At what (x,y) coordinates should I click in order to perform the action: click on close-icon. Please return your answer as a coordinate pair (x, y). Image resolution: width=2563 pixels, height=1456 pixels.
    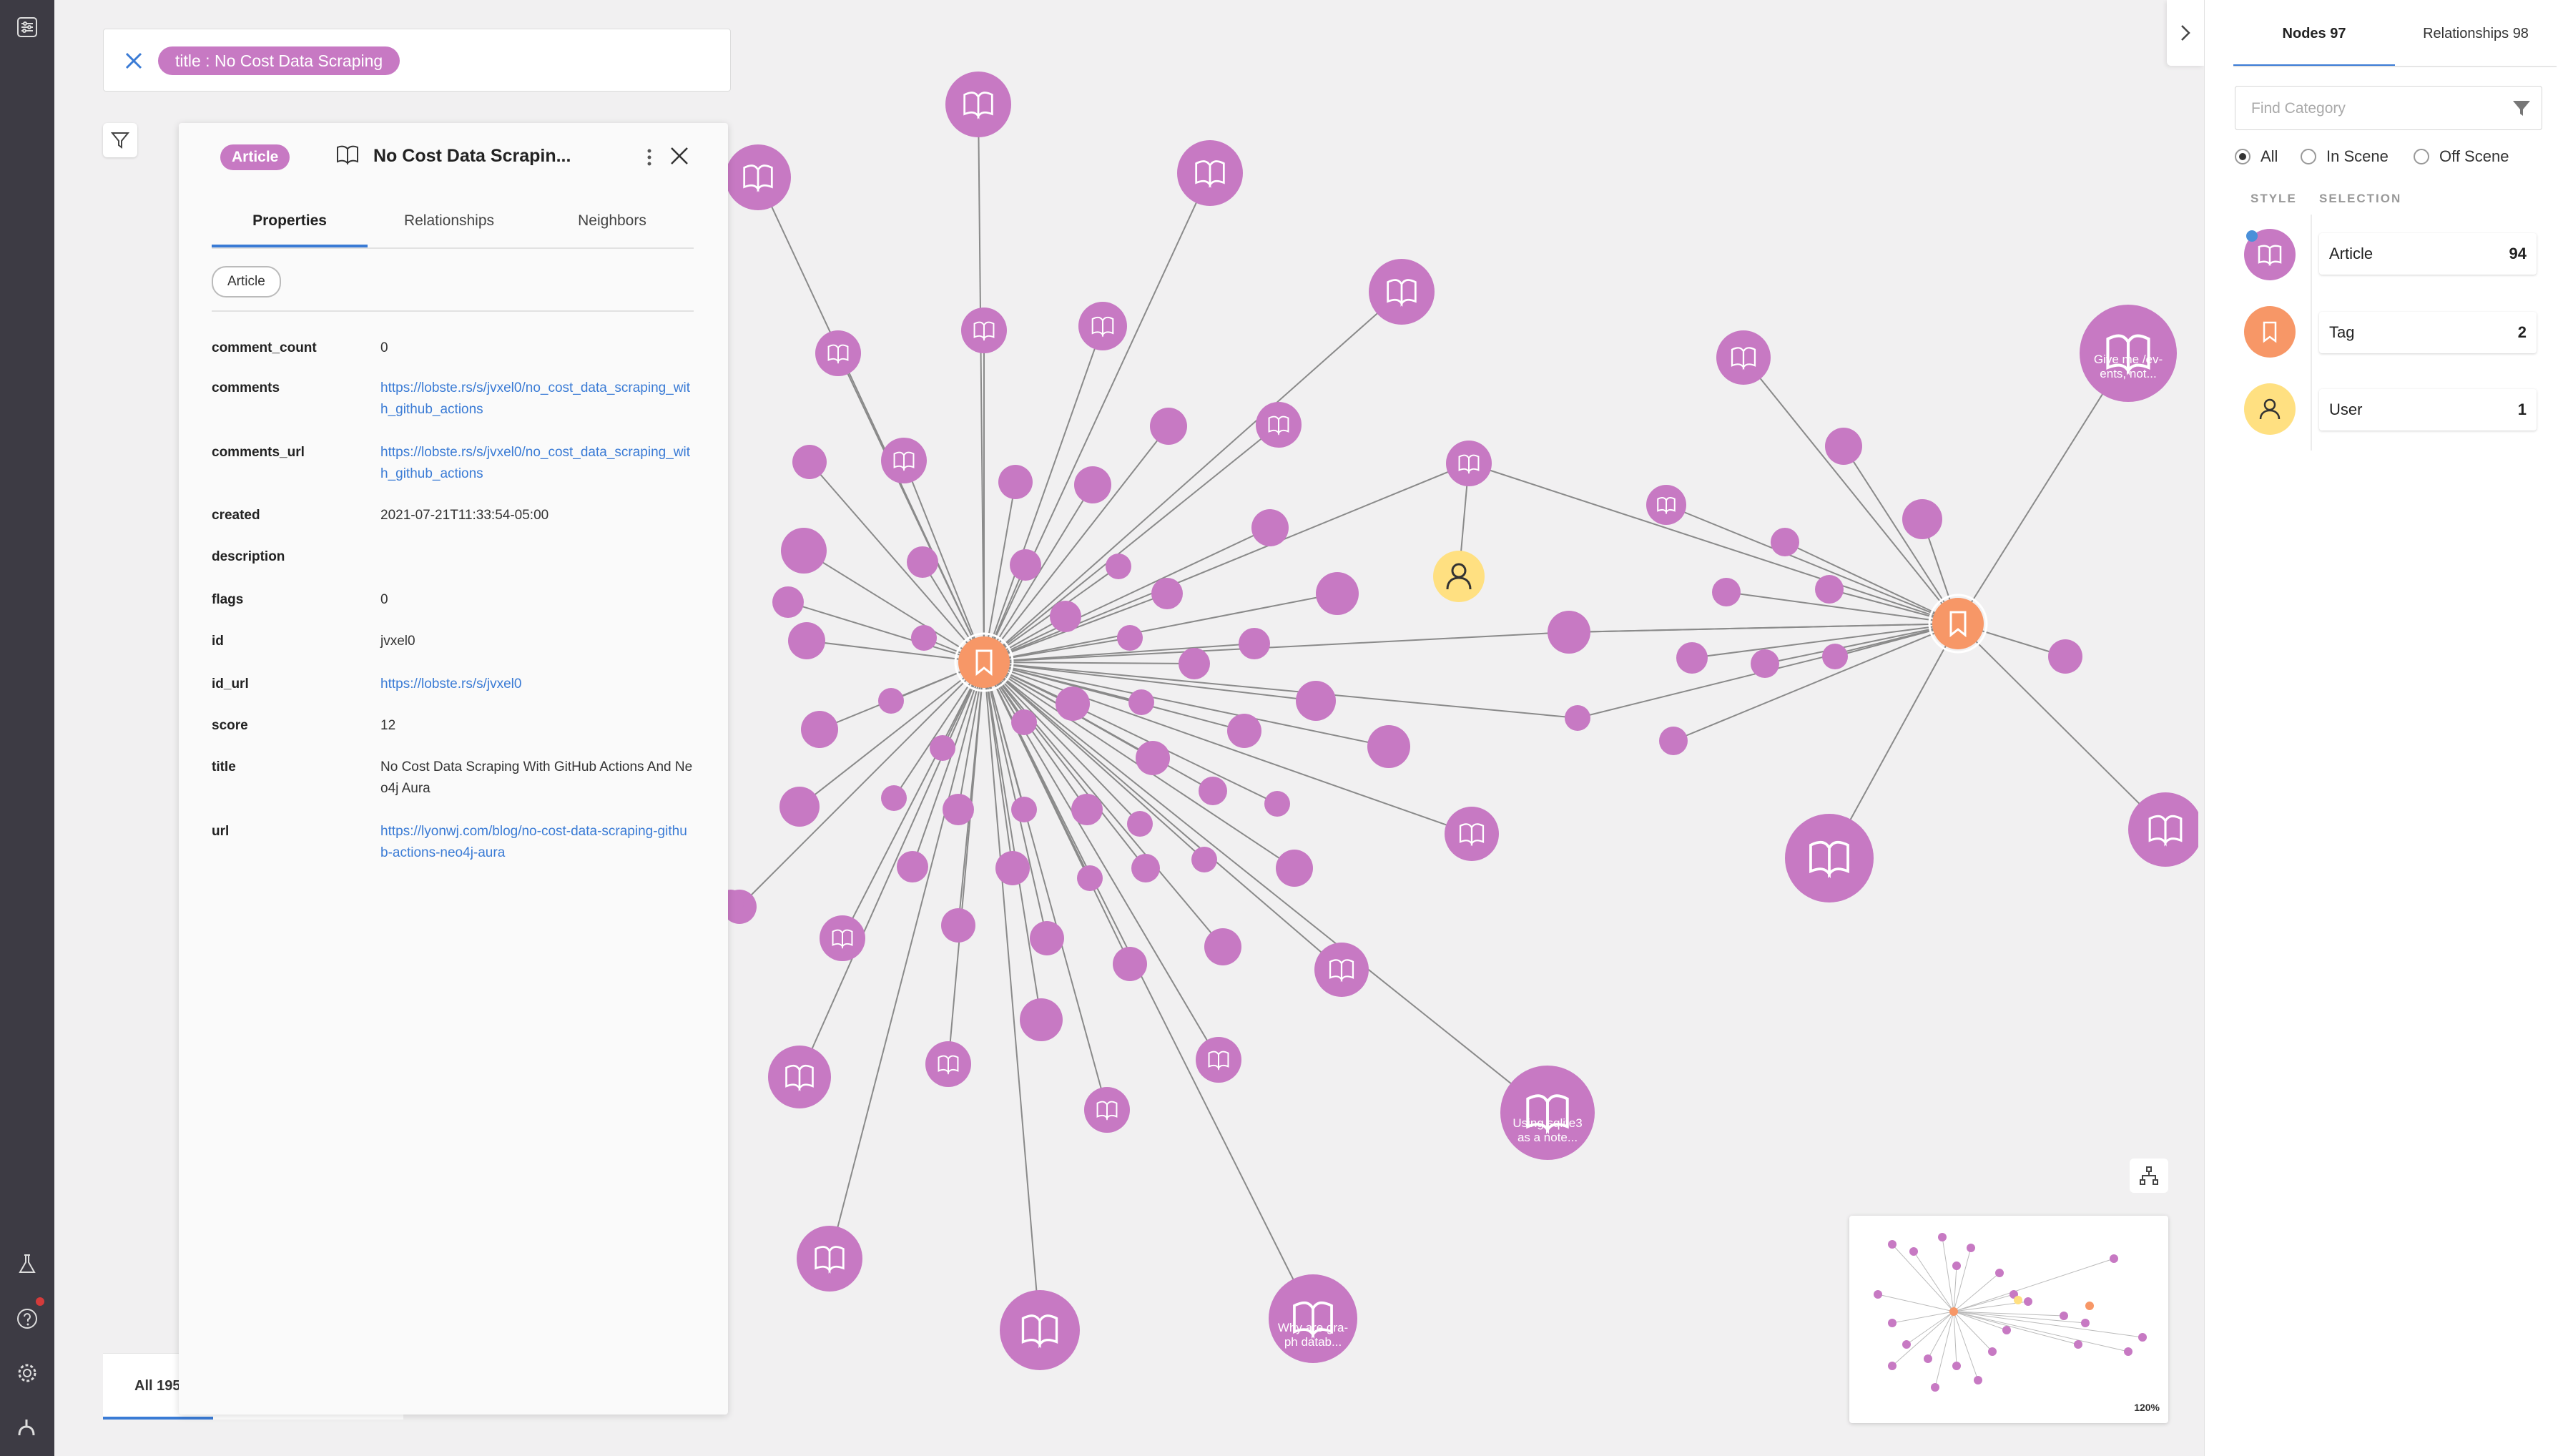
    Looking at the image, I should click on (680, 156).